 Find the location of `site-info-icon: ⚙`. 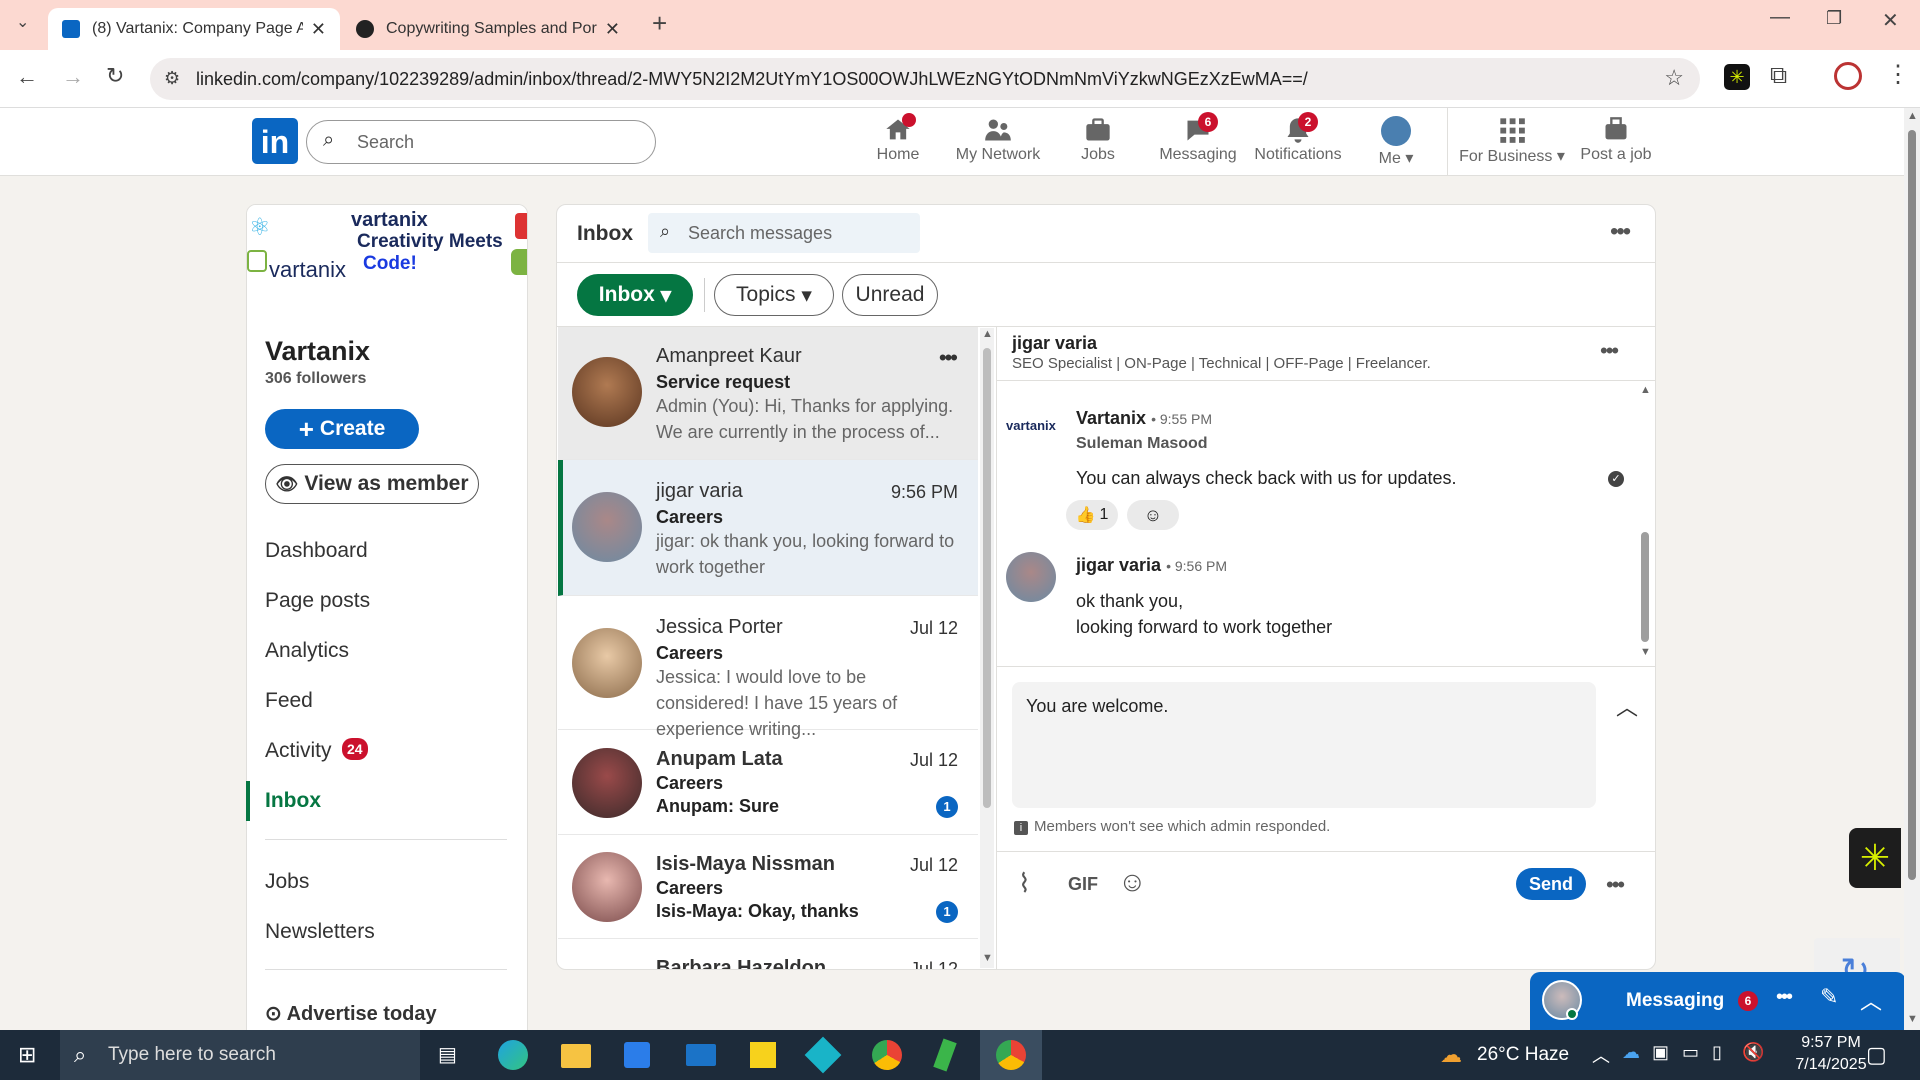

site-info-icon: ⚙ is located at coordinates (172, 78).